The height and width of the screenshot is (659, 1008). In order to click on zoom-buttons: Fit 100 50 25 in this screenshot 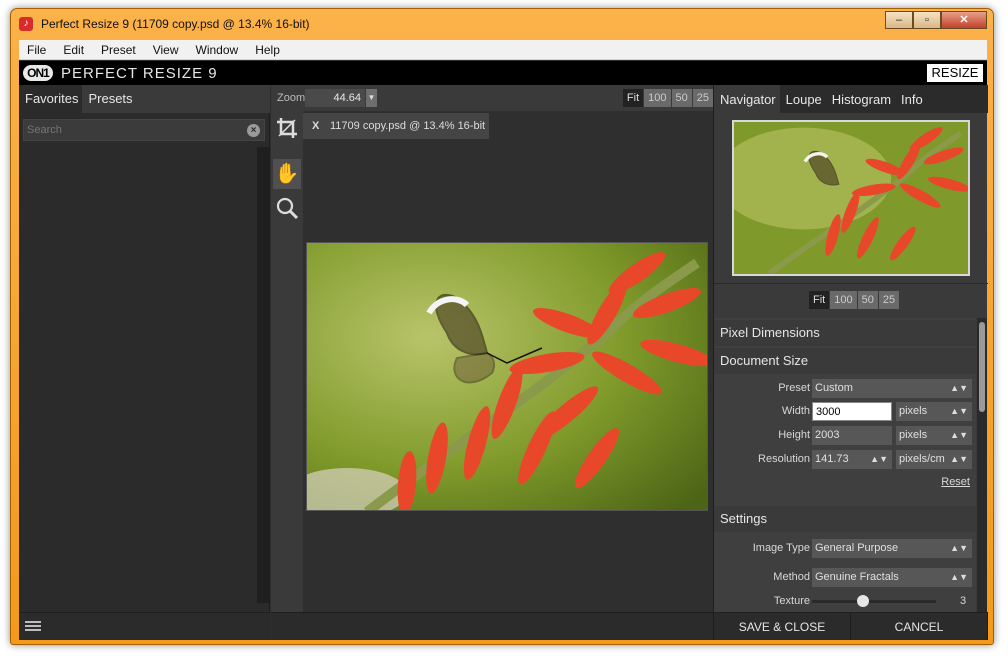, I will do `click(667, 98)`.